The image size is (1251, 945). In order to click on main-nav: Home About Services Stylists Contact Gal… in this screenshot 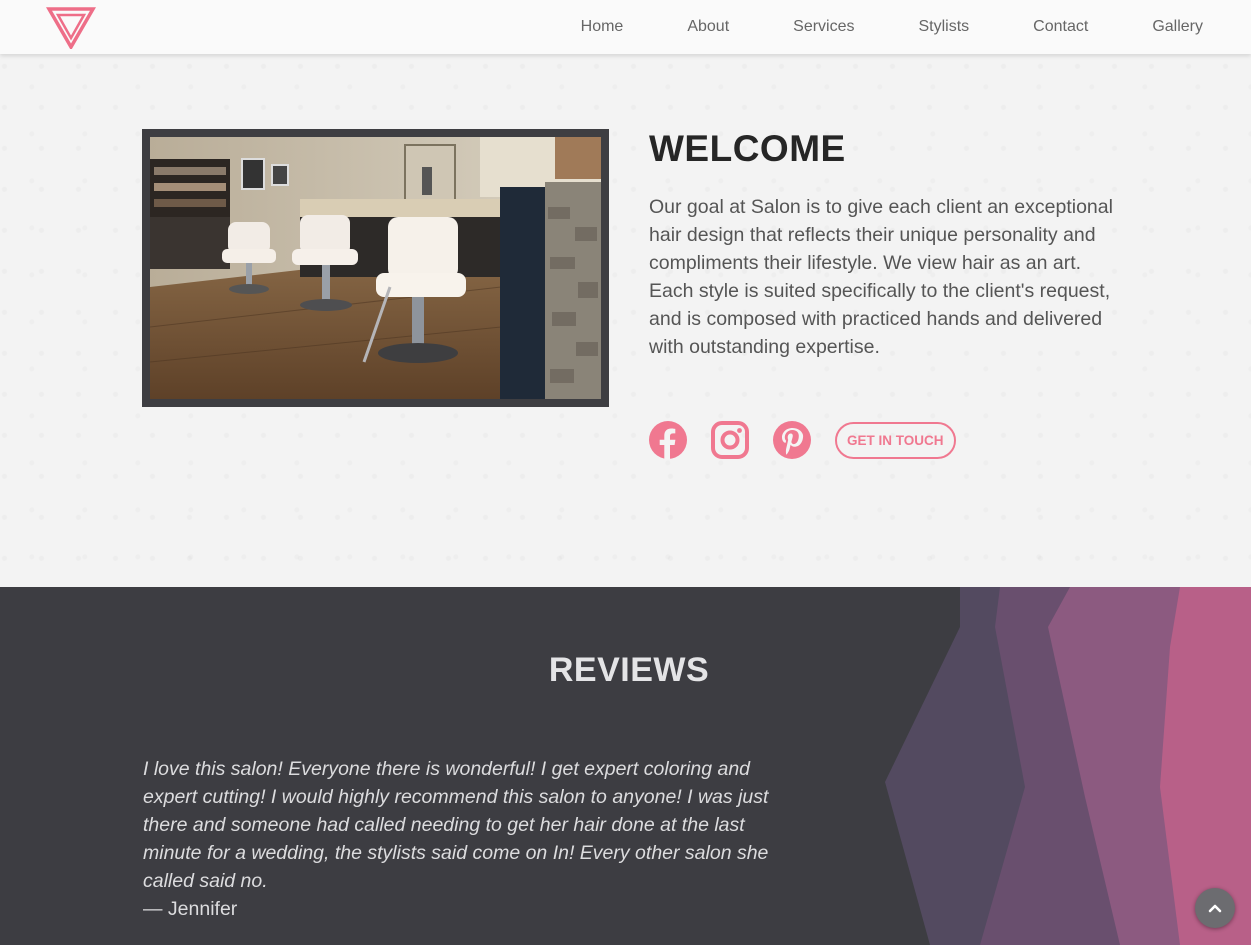, I will do `click(860, 27)`.